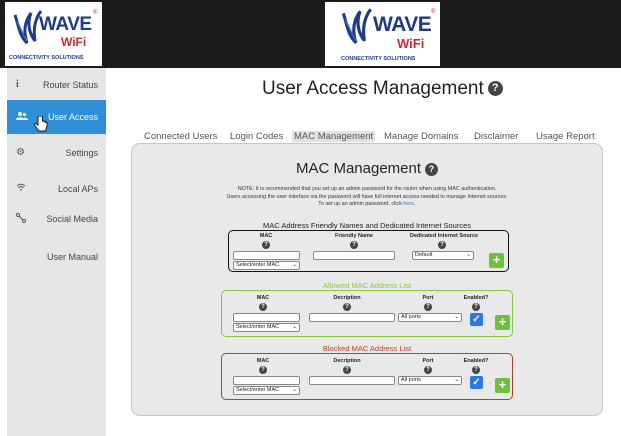 This screenshot has height=436, width=621. I want to click on internet-source-value: Default, so click(424, 255).